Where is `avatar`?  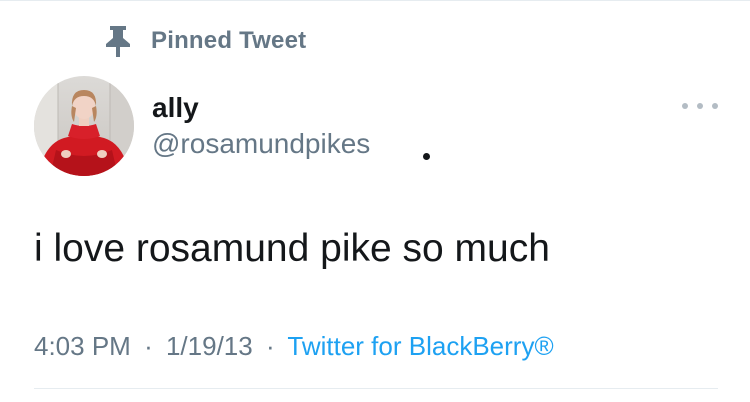 avatar is located at coordinates (84, 126).